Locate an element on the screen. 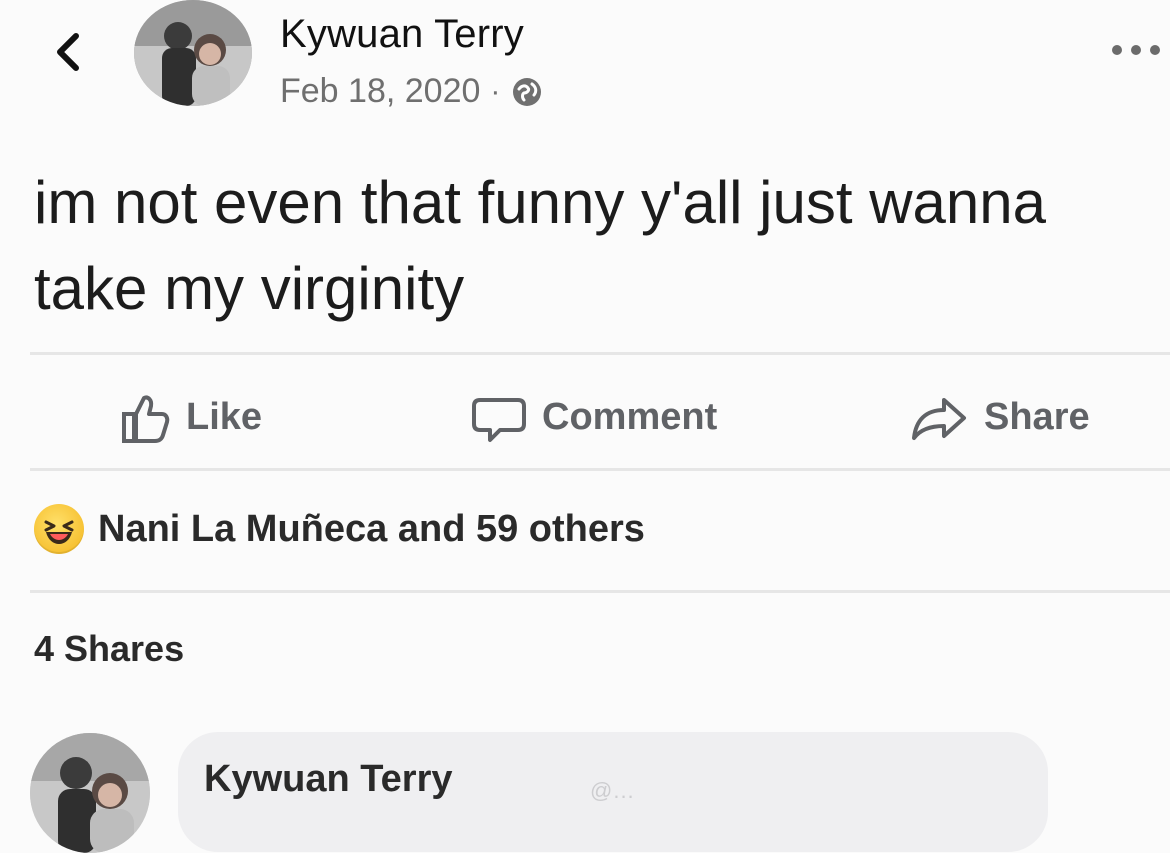 Image resolution: width=1170 pixels, height=853 pixels. author-name: Kywuan Terry is located at coordinates (402, 34).